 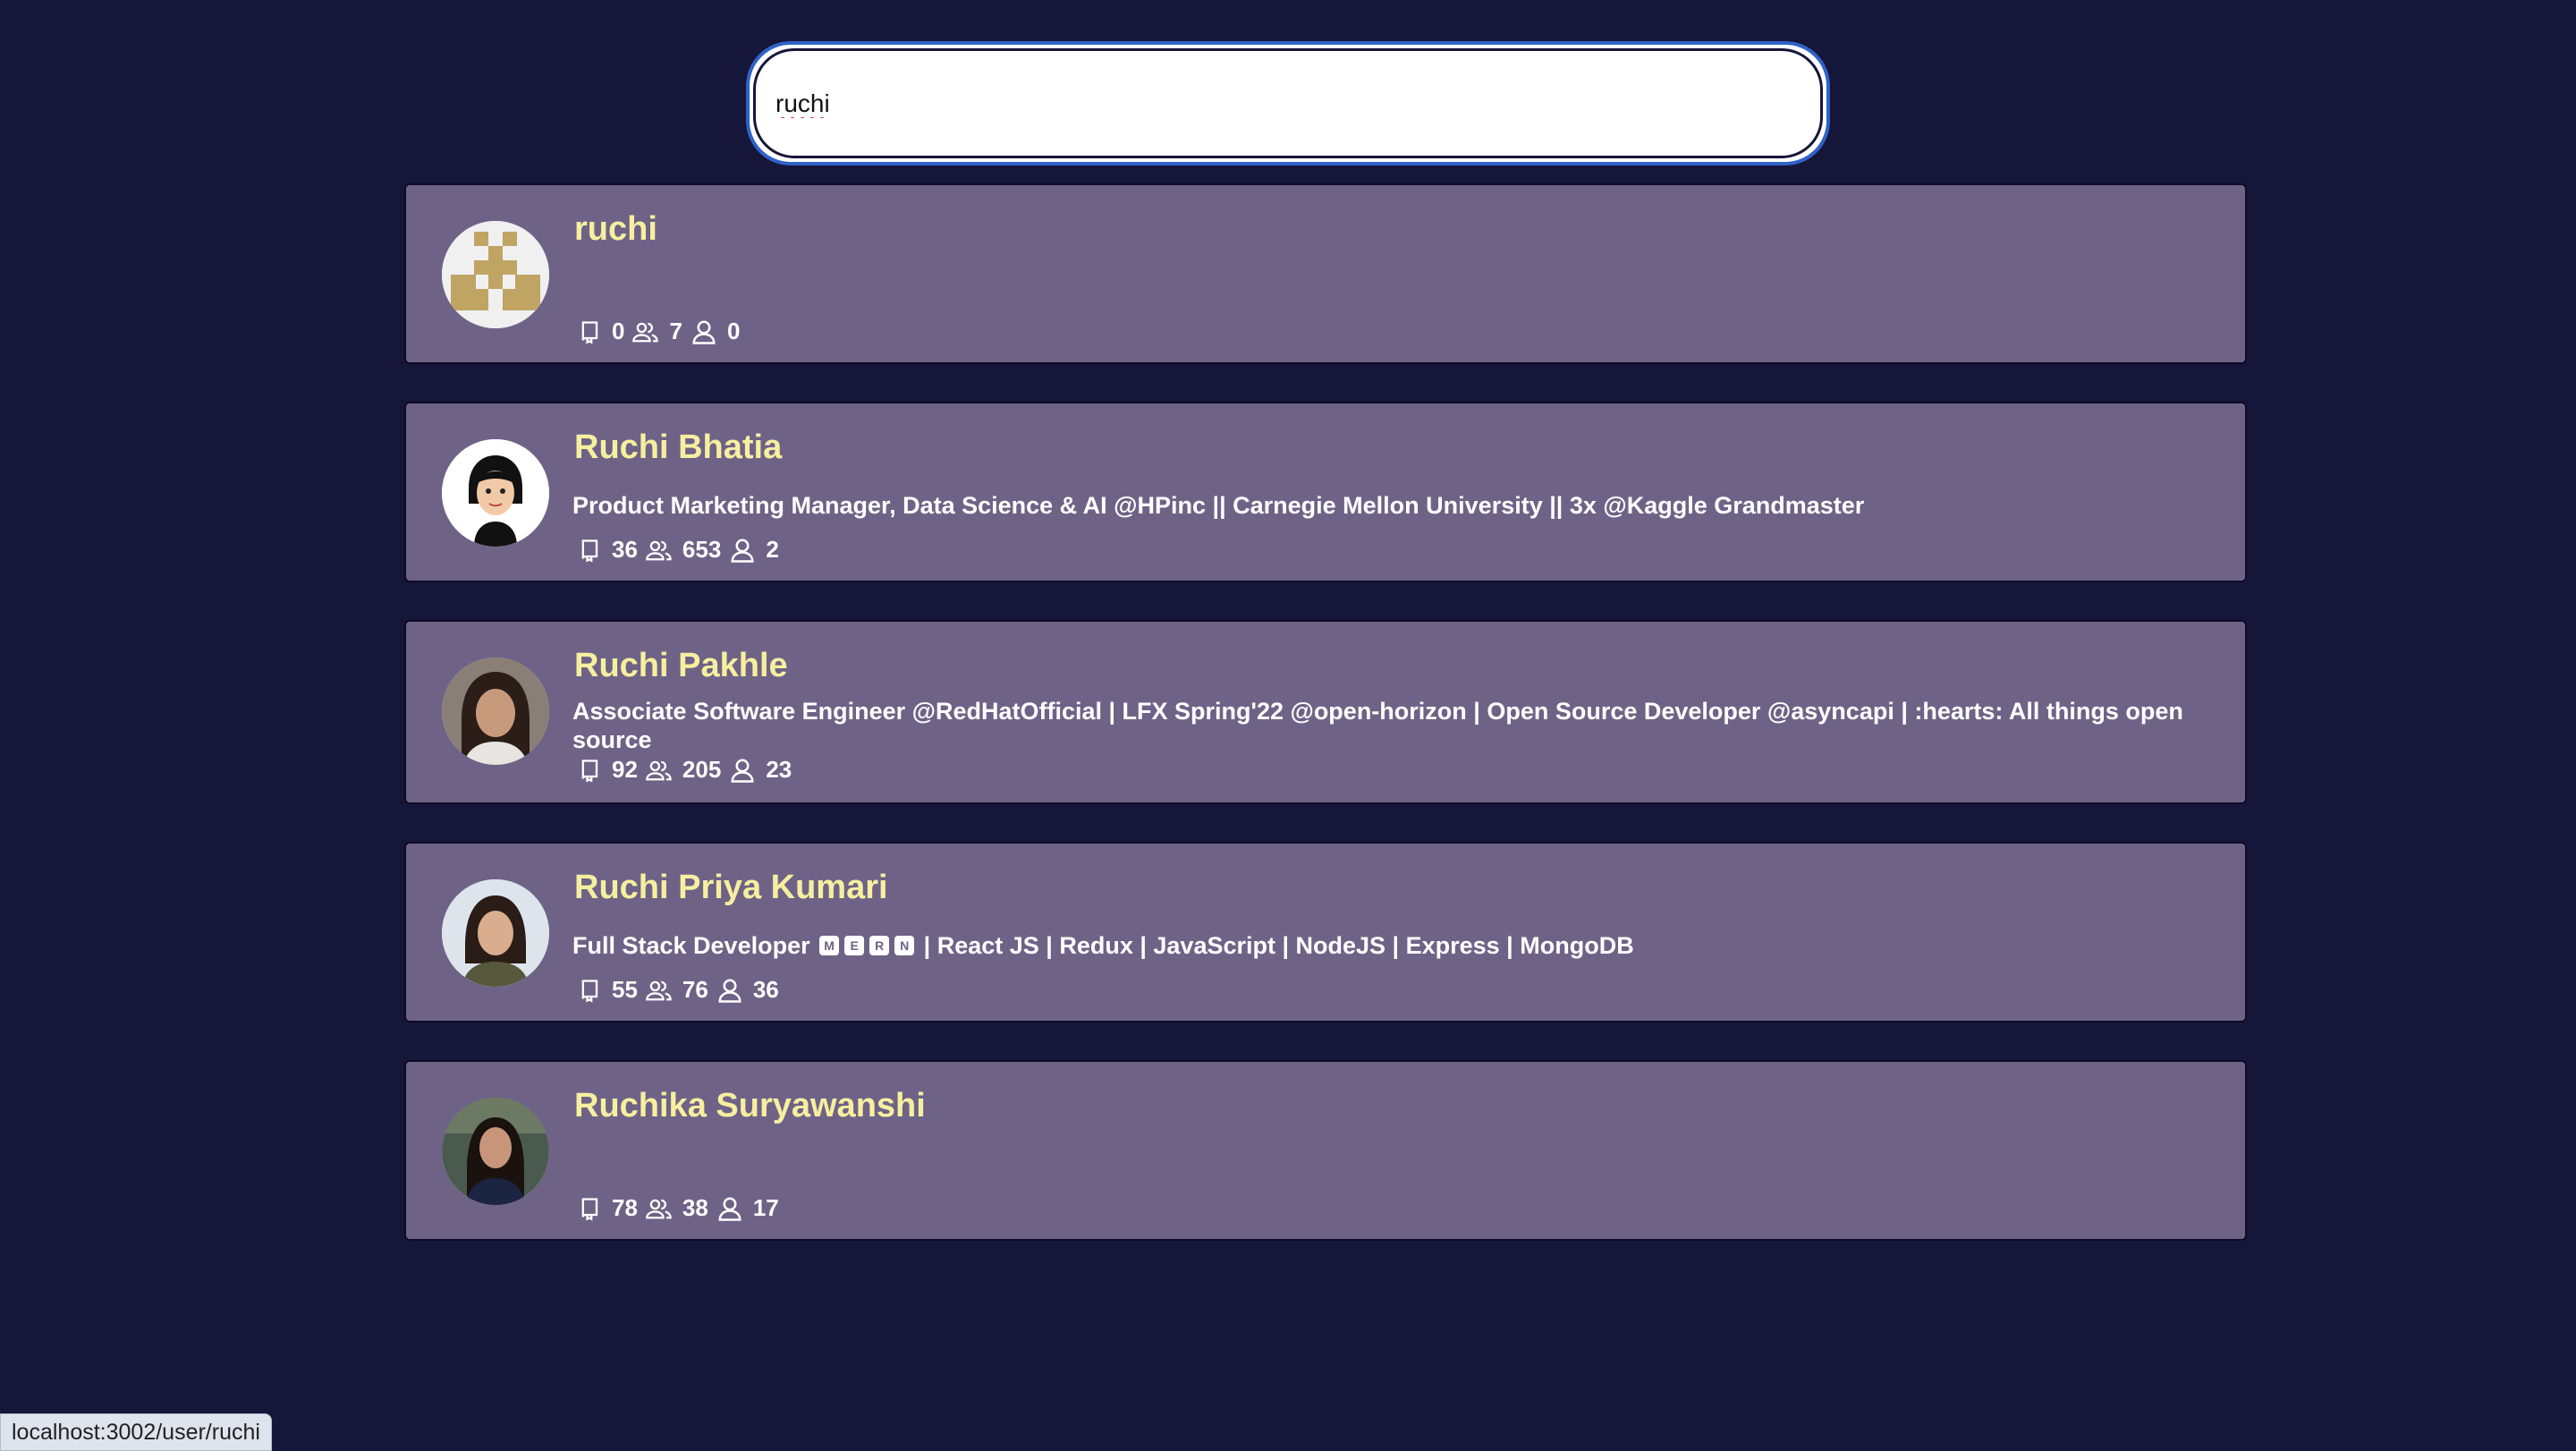 I want to click on user-stats: 36 653 2, so click(x=682, y=550).